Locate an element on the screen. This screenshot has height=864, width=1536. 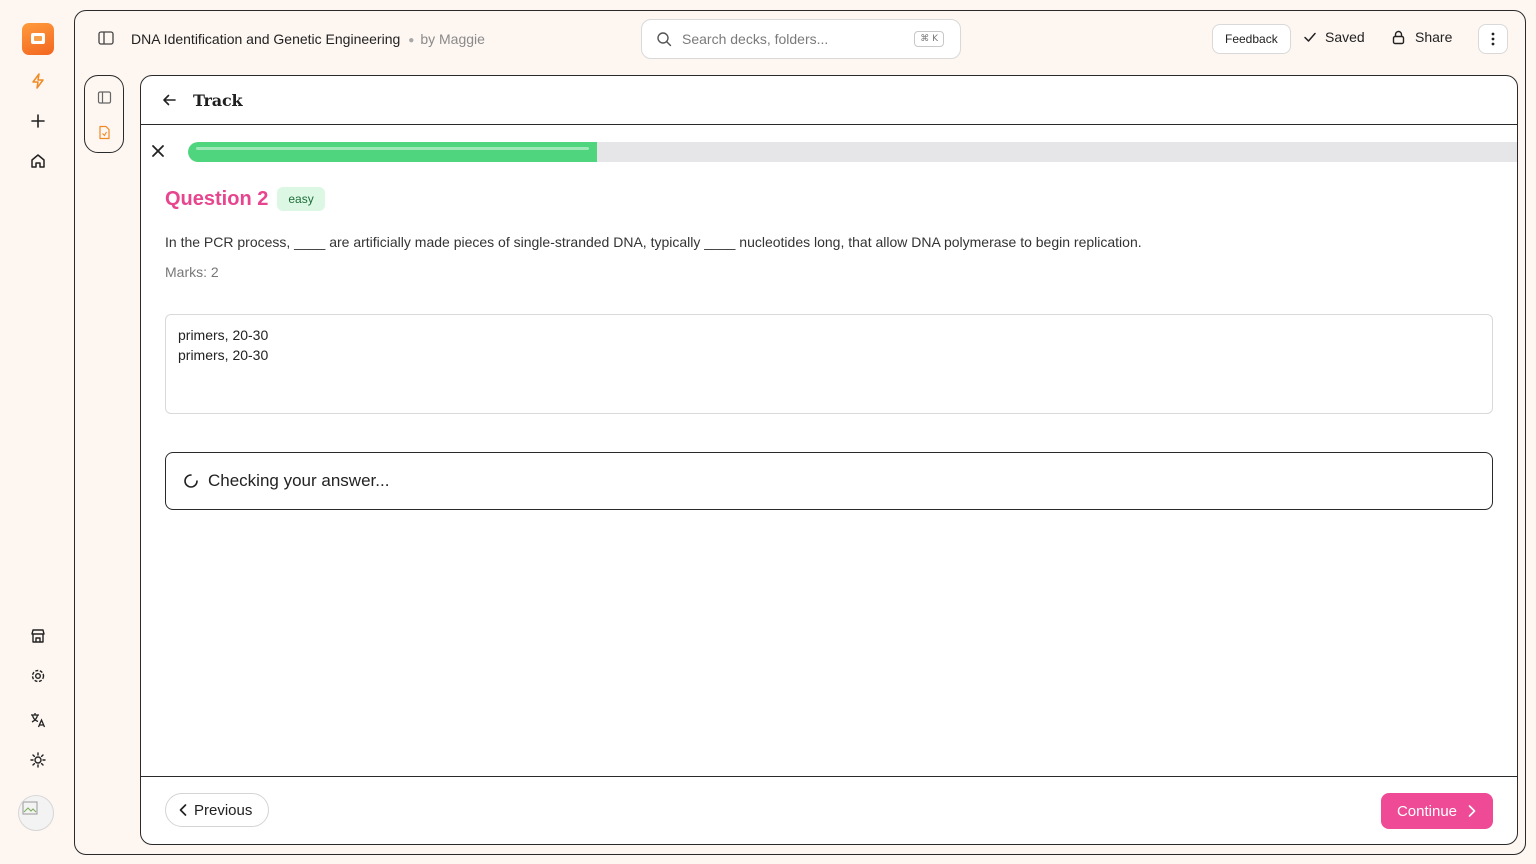
search-input: Search decks, folders... ⌘ K is located at coordinates (801, 39).